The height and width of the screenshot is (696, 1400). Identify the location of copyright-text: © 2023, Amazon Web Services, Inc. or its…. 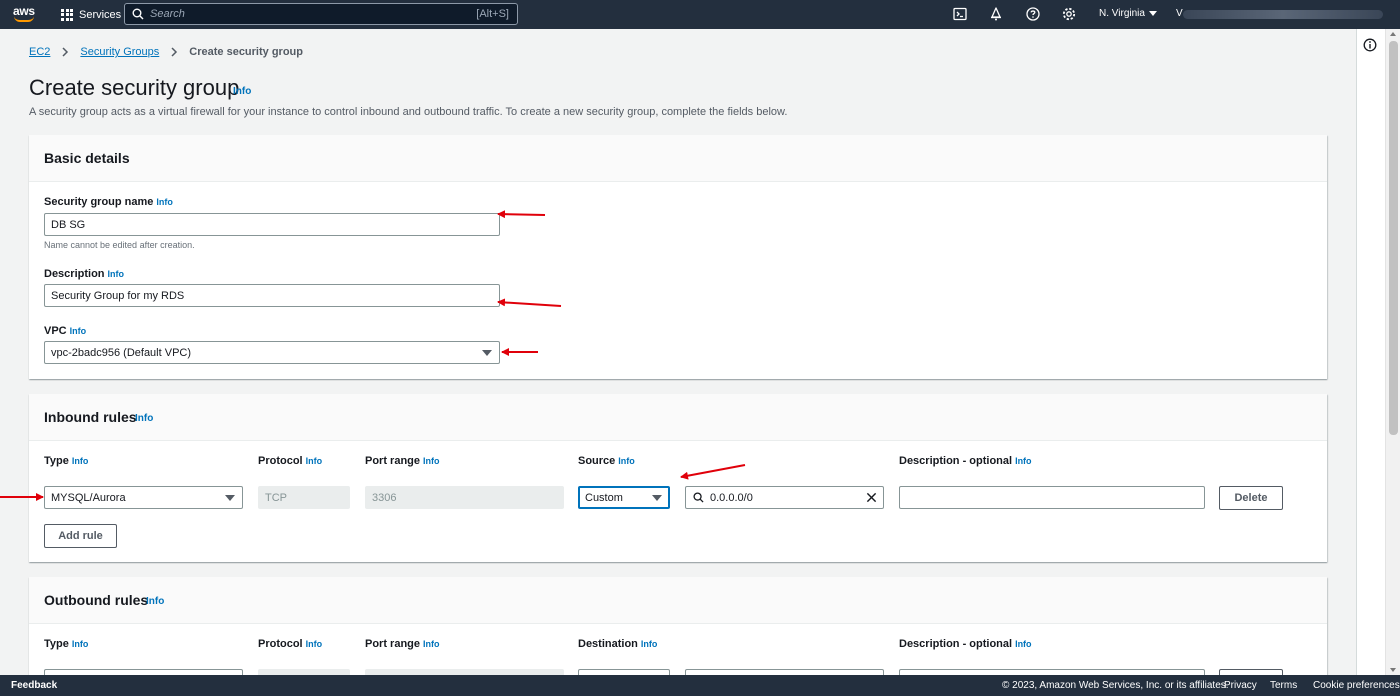
(1115, 685).